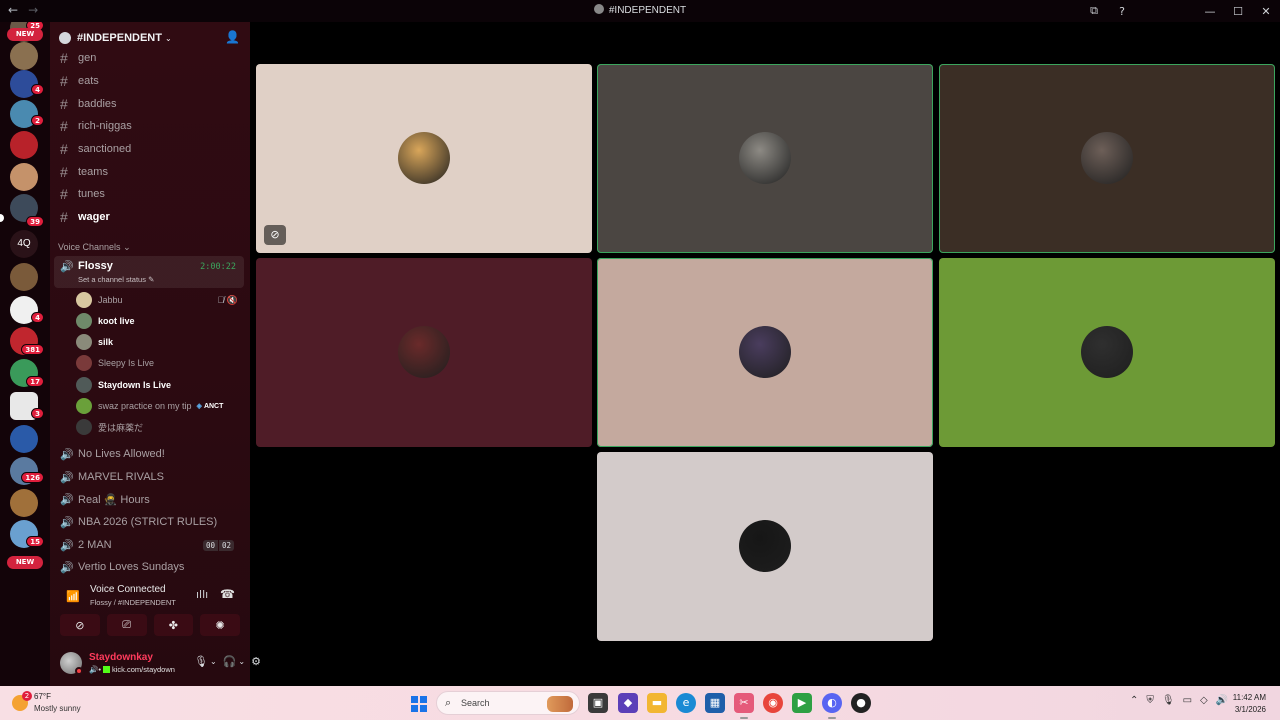 The width and height of the screenshot is (1280, 720). What do you see at coordinates (148, 545) in the screenshot?
I see `voice-channel: 🔊 2 MAN 00 02` at bounding box center [148, 545].